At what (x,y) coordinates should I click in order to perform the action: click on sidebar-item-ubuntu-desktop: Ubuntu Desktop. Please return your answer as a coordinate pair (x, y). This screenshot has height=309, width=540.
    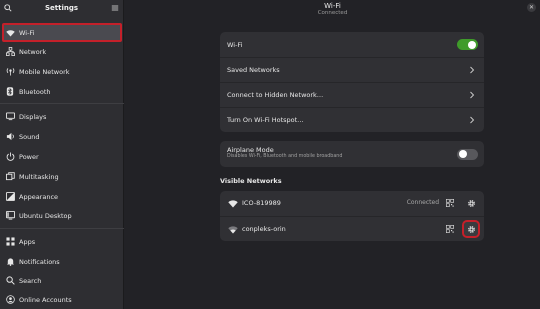
    Looking at the image, I should click on (61, 215).